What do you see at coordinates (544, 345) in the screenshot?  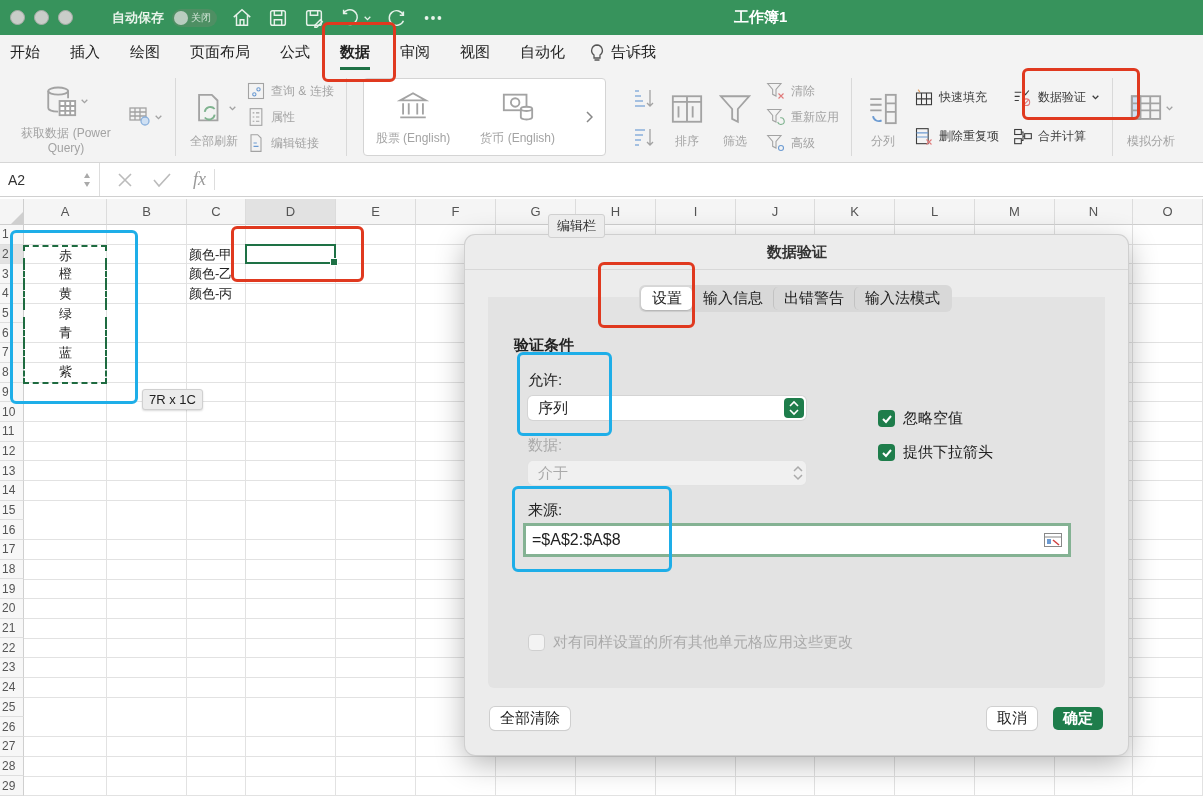 I see `section-title: 验证条件` at bounding box center [544, 345].